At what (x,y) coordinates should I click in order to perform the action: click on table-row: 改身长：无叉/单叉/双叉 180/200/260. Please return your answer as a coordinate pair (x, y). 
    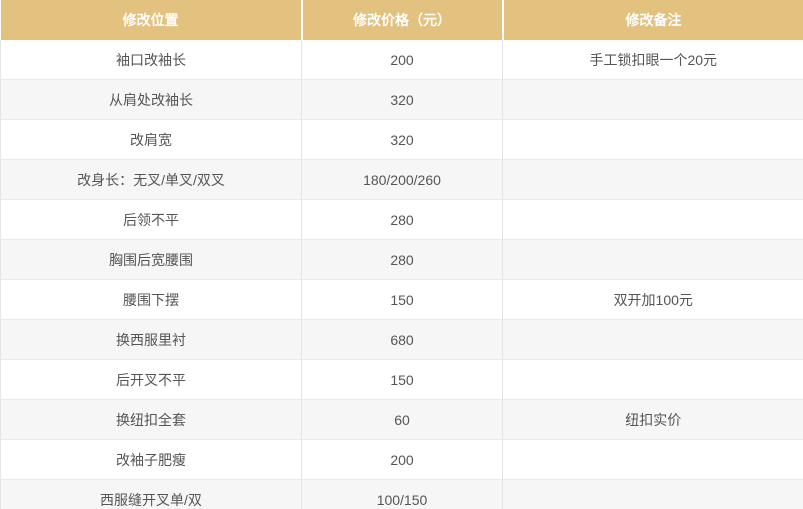
    Looking at the image, I should click on (401, 179).